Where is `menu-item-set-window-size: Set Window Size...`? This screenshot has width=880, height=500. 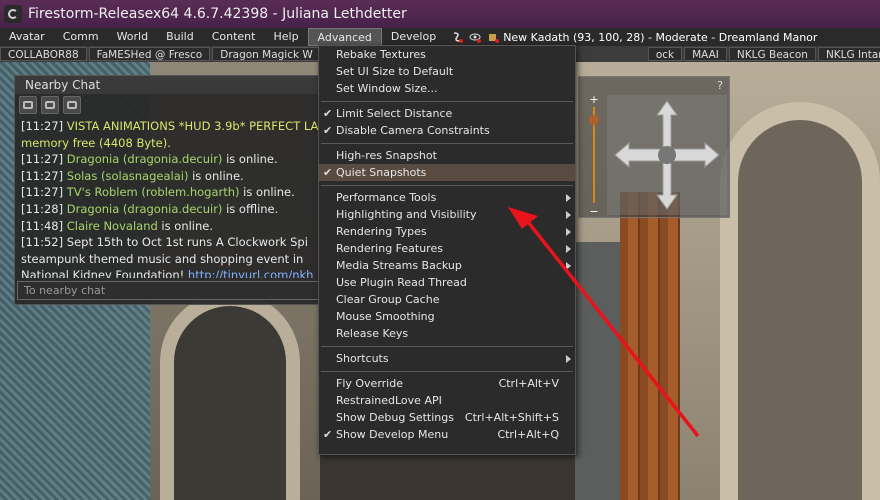 menu-item-set-window-size: Set Window Size... is located at coordinates (447, 88).